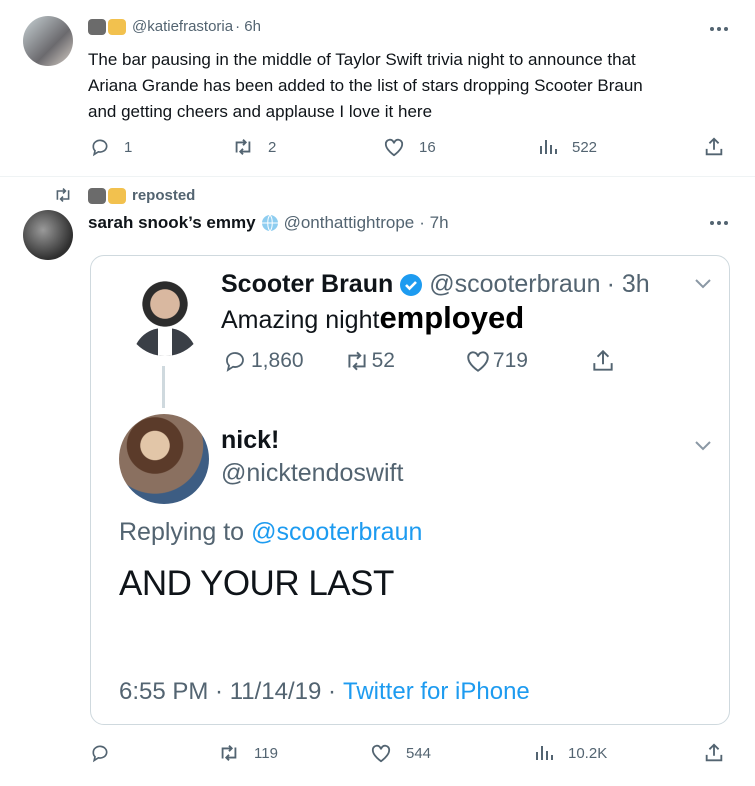 The image size is (755, 786). I want to click on reply-count: 1, so click(128, 147).